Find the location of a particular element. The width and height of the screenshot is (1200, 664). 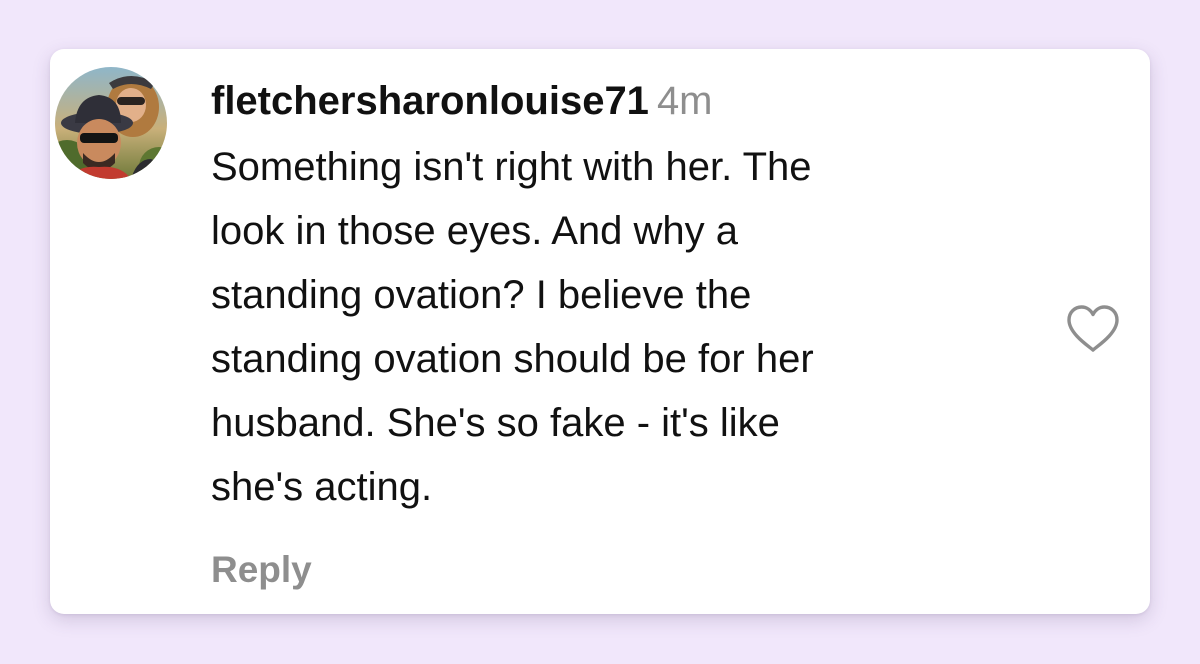

comment-text-line: Something isn't right with her. The is located at coordinates (511, 167).